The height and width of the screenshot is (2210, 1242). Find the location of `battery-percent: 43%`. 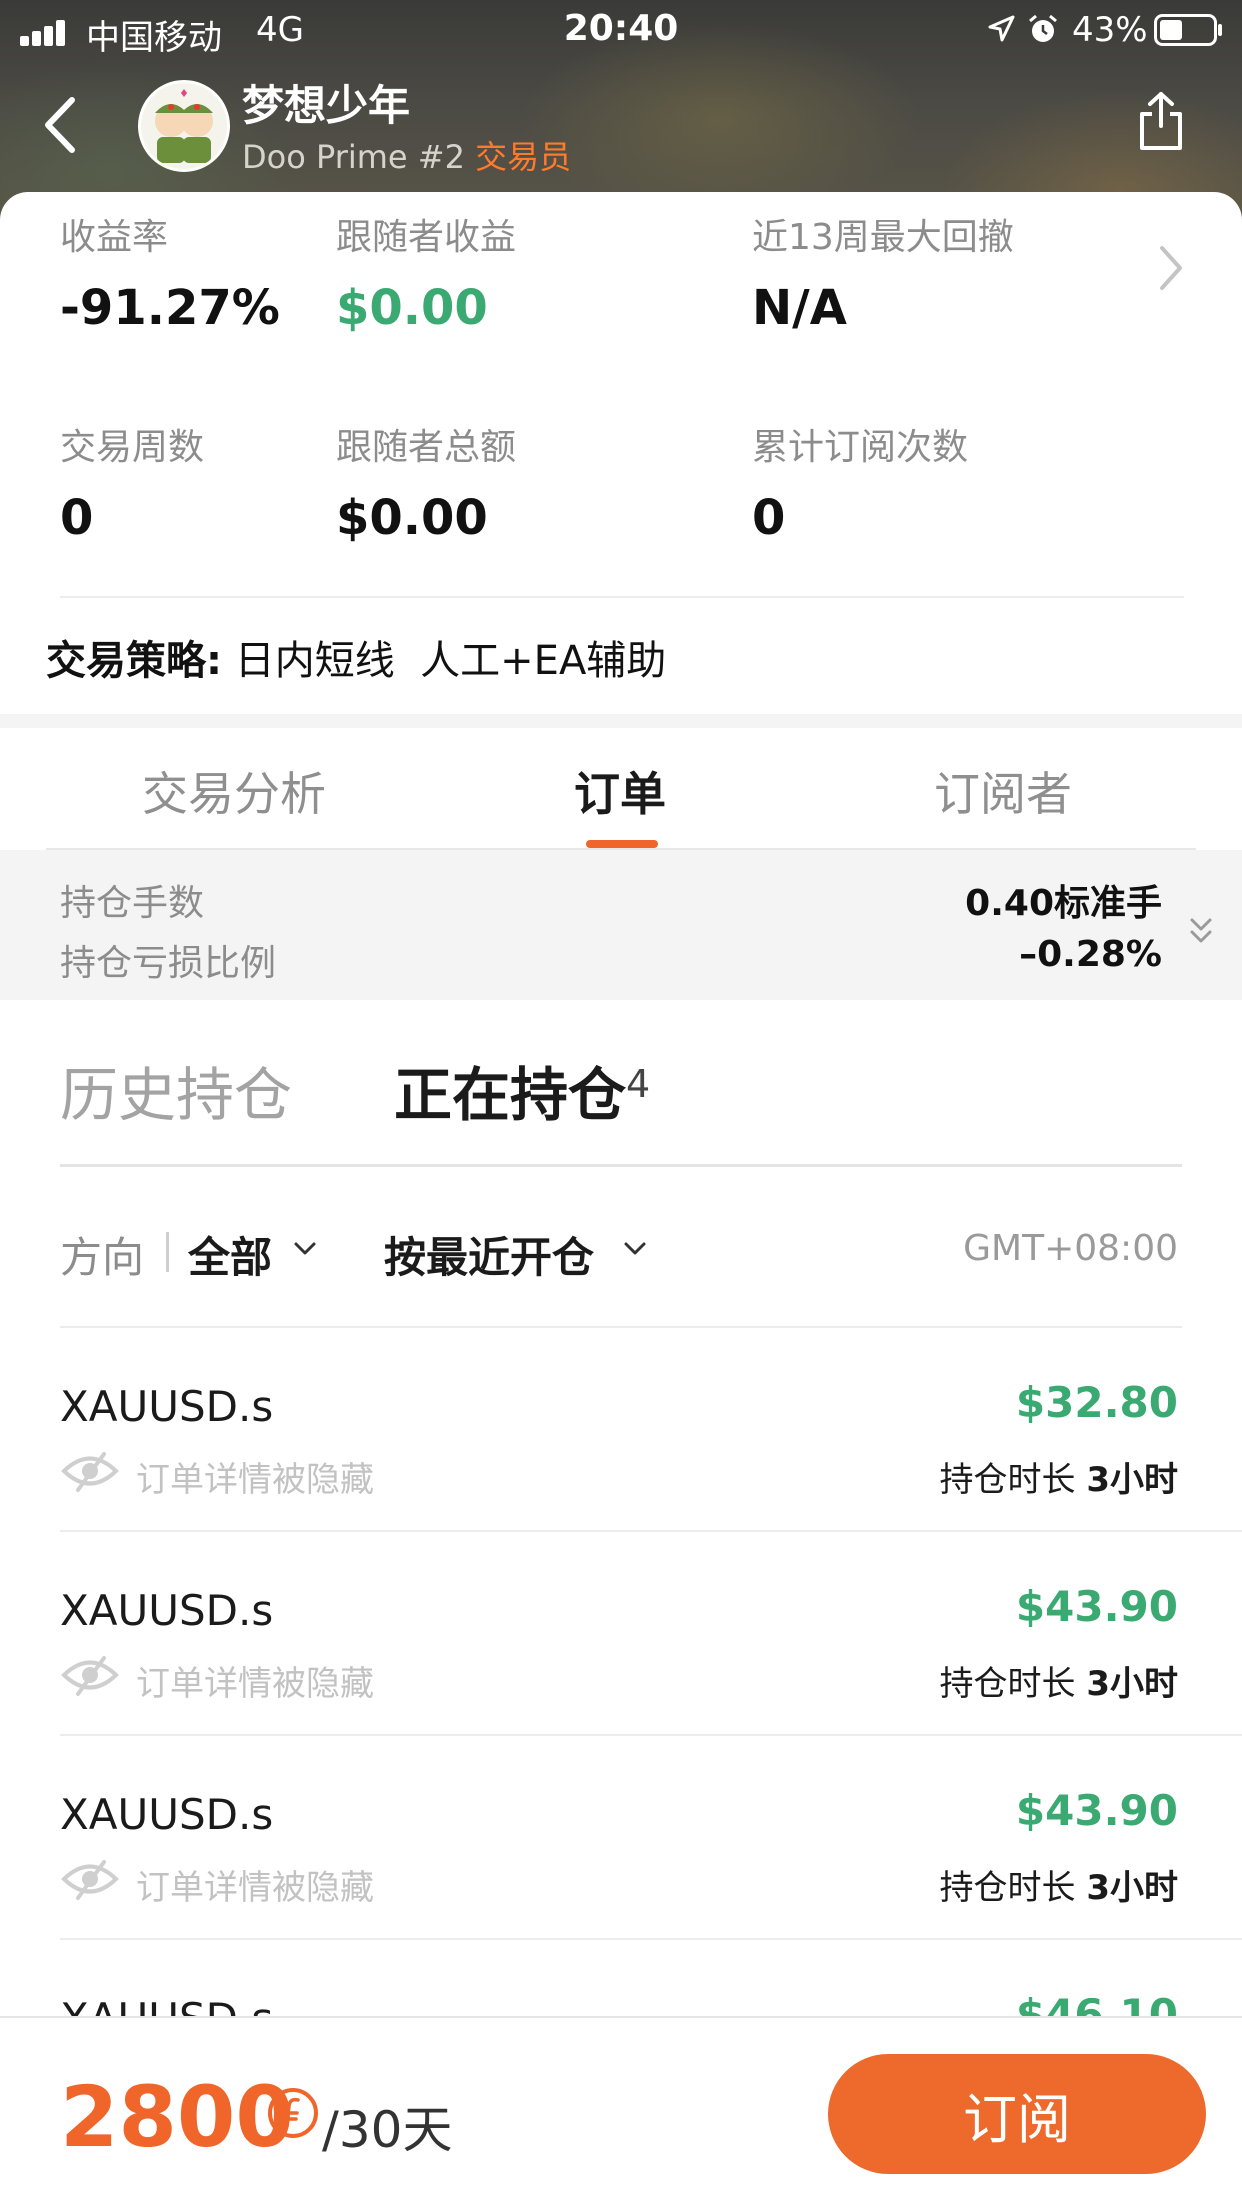

battery-percent: 43% is located at coordinates (1110, 30).